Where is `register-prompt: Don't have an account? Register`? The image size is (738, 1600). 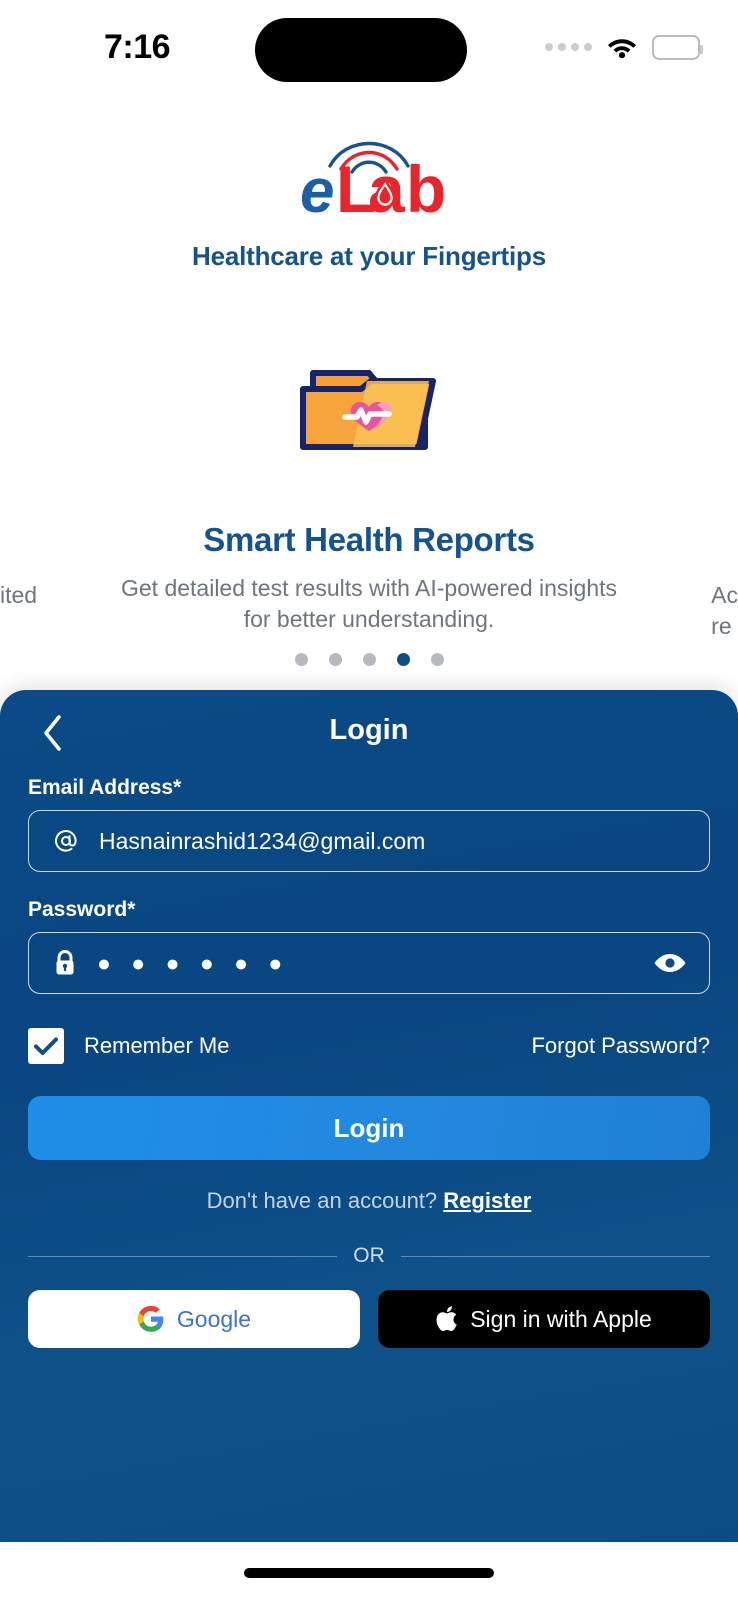
register-prompt: Don't have an account? Register is located at coordinates (369, 1201).